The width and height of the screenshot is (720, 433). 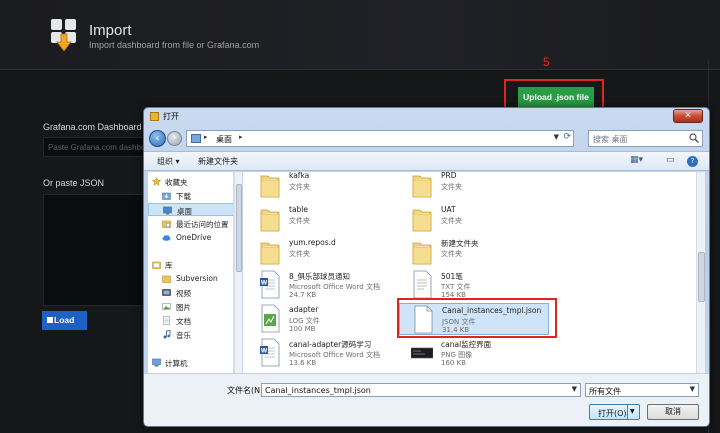 What do you see at coordinates (190, 334) in the screenshot?
I see `nav-item: 音乐` at bounding box center [190, 334].